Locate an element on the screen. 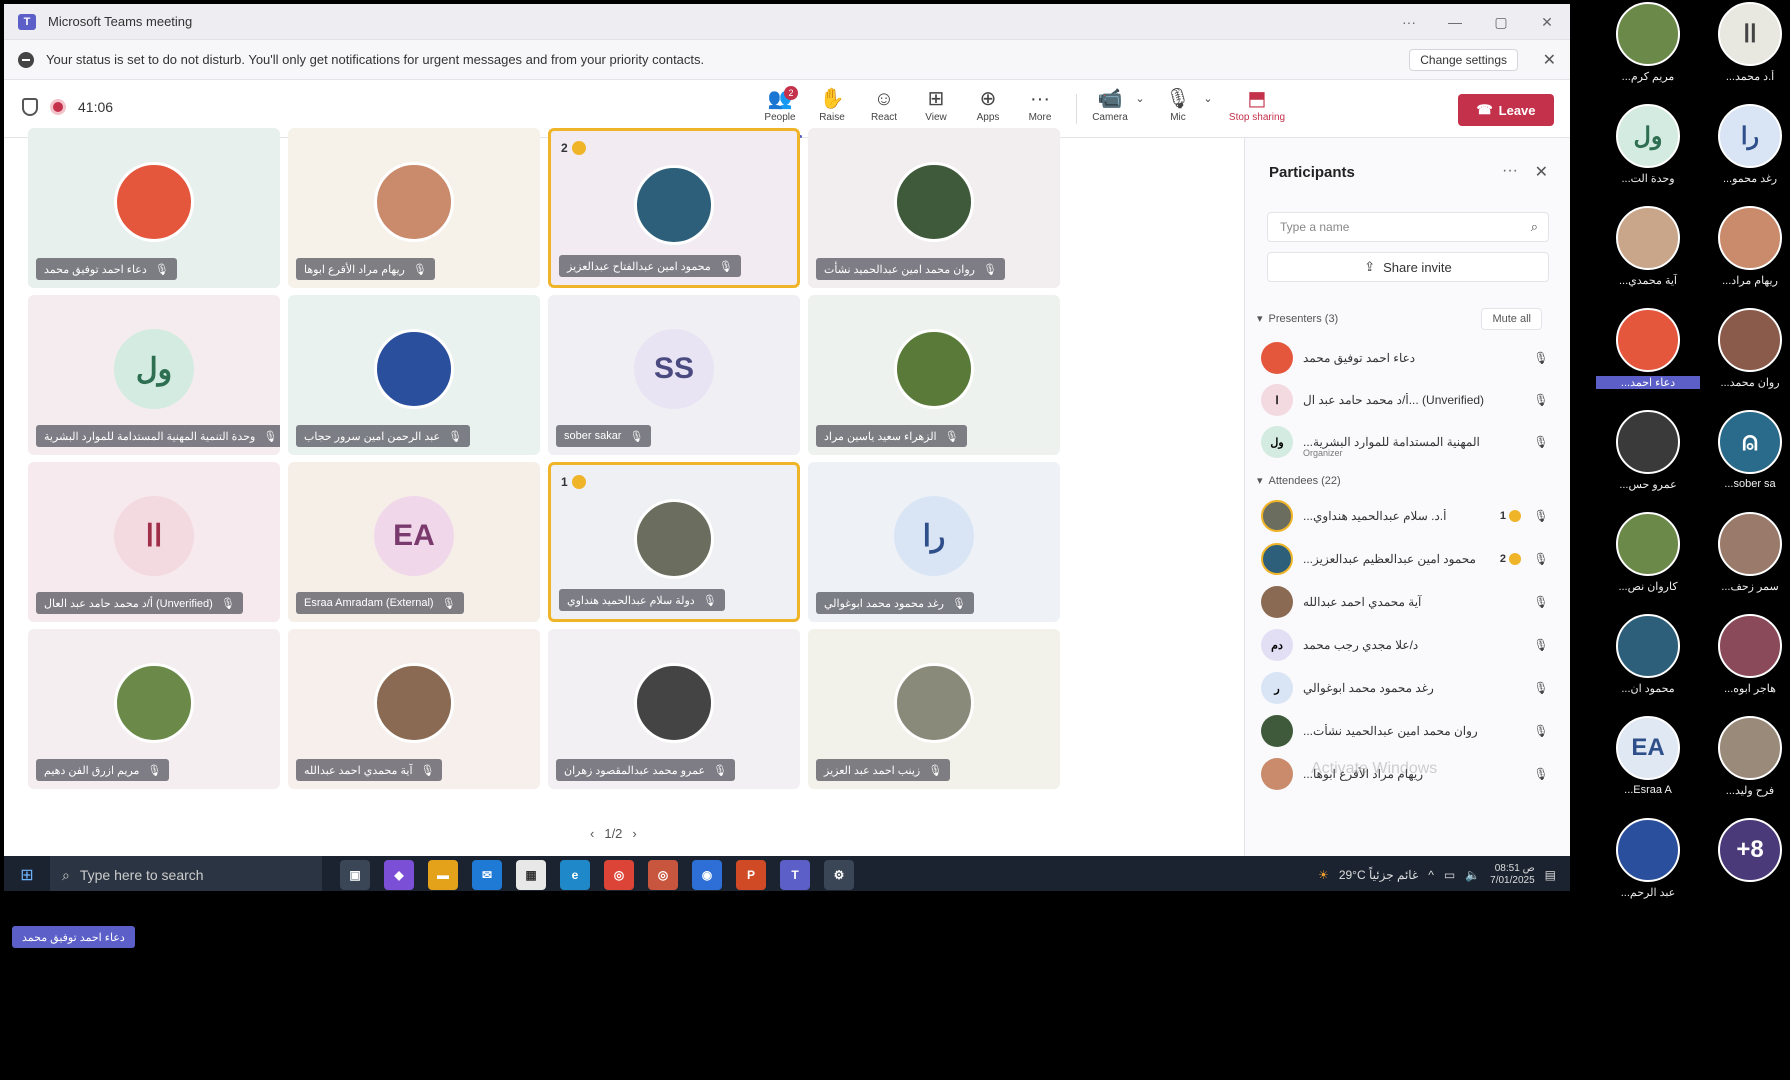 Image resolution: width=1790 pixels, height=1080 pixels. participant-video-tile: عبد الرحمن امين سرور حجاب 🎙 is located at coordinates (414, 375).